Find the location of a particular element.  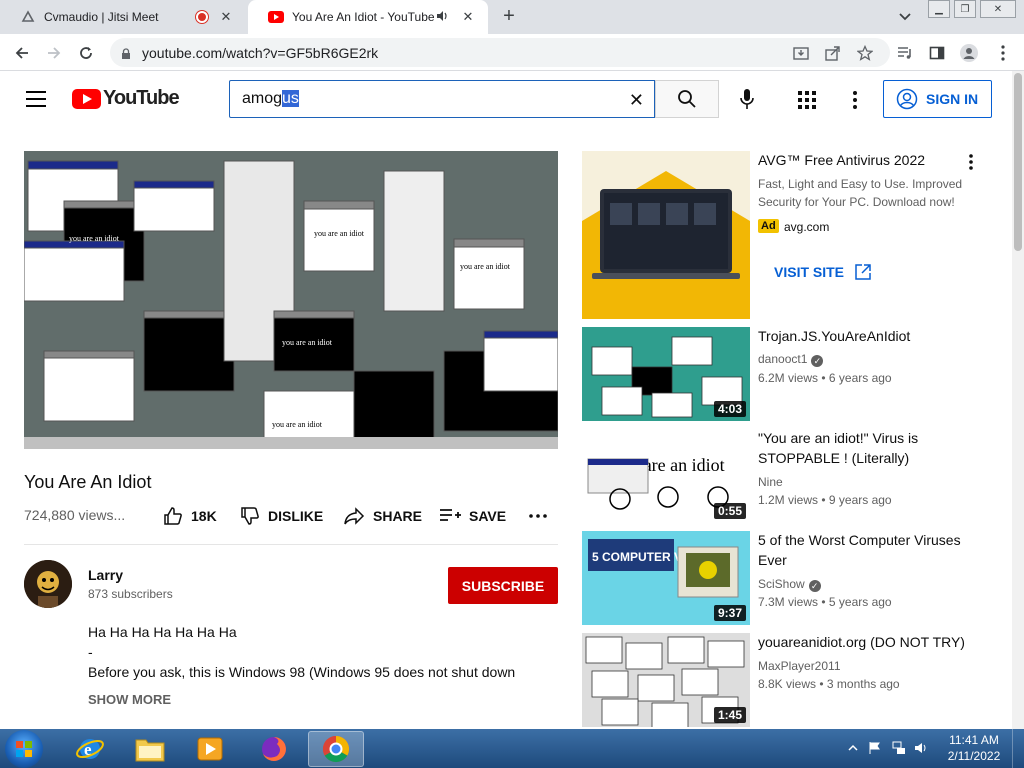

channel-name: danooct1 is located at coordinates (783, 359).